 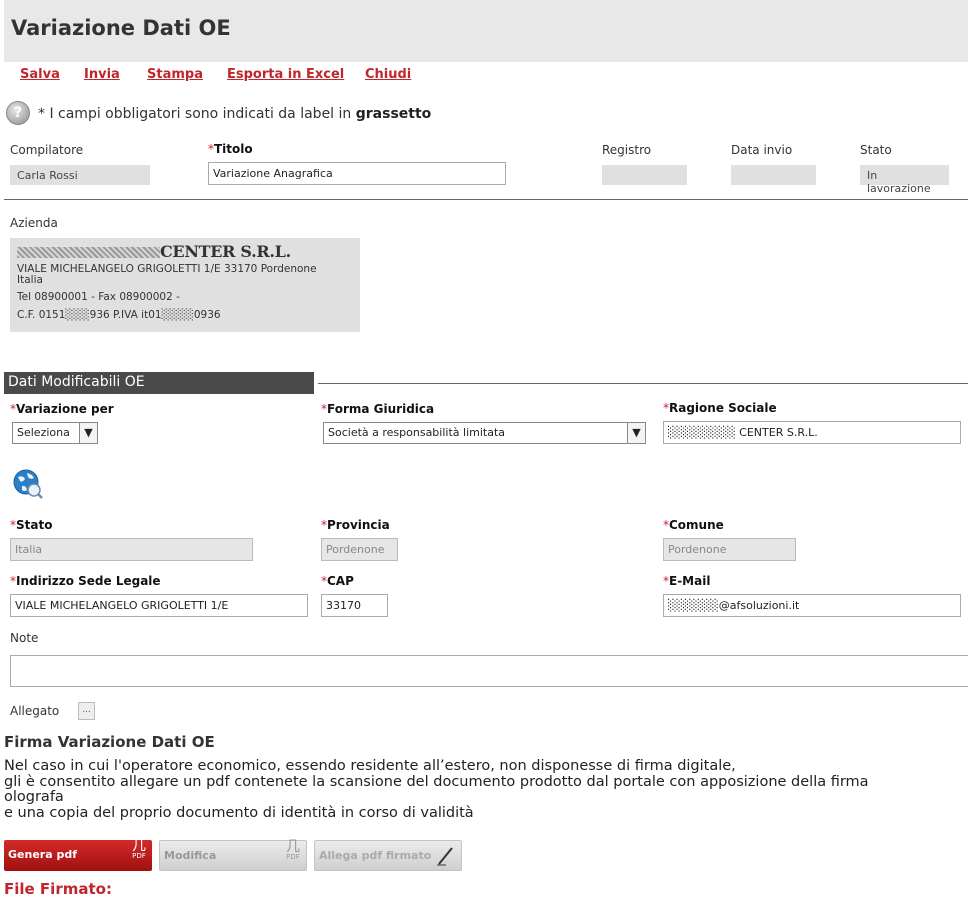 I want to click on esporta-excel-link: Esporta in Excel, so click(x=285, y=74).